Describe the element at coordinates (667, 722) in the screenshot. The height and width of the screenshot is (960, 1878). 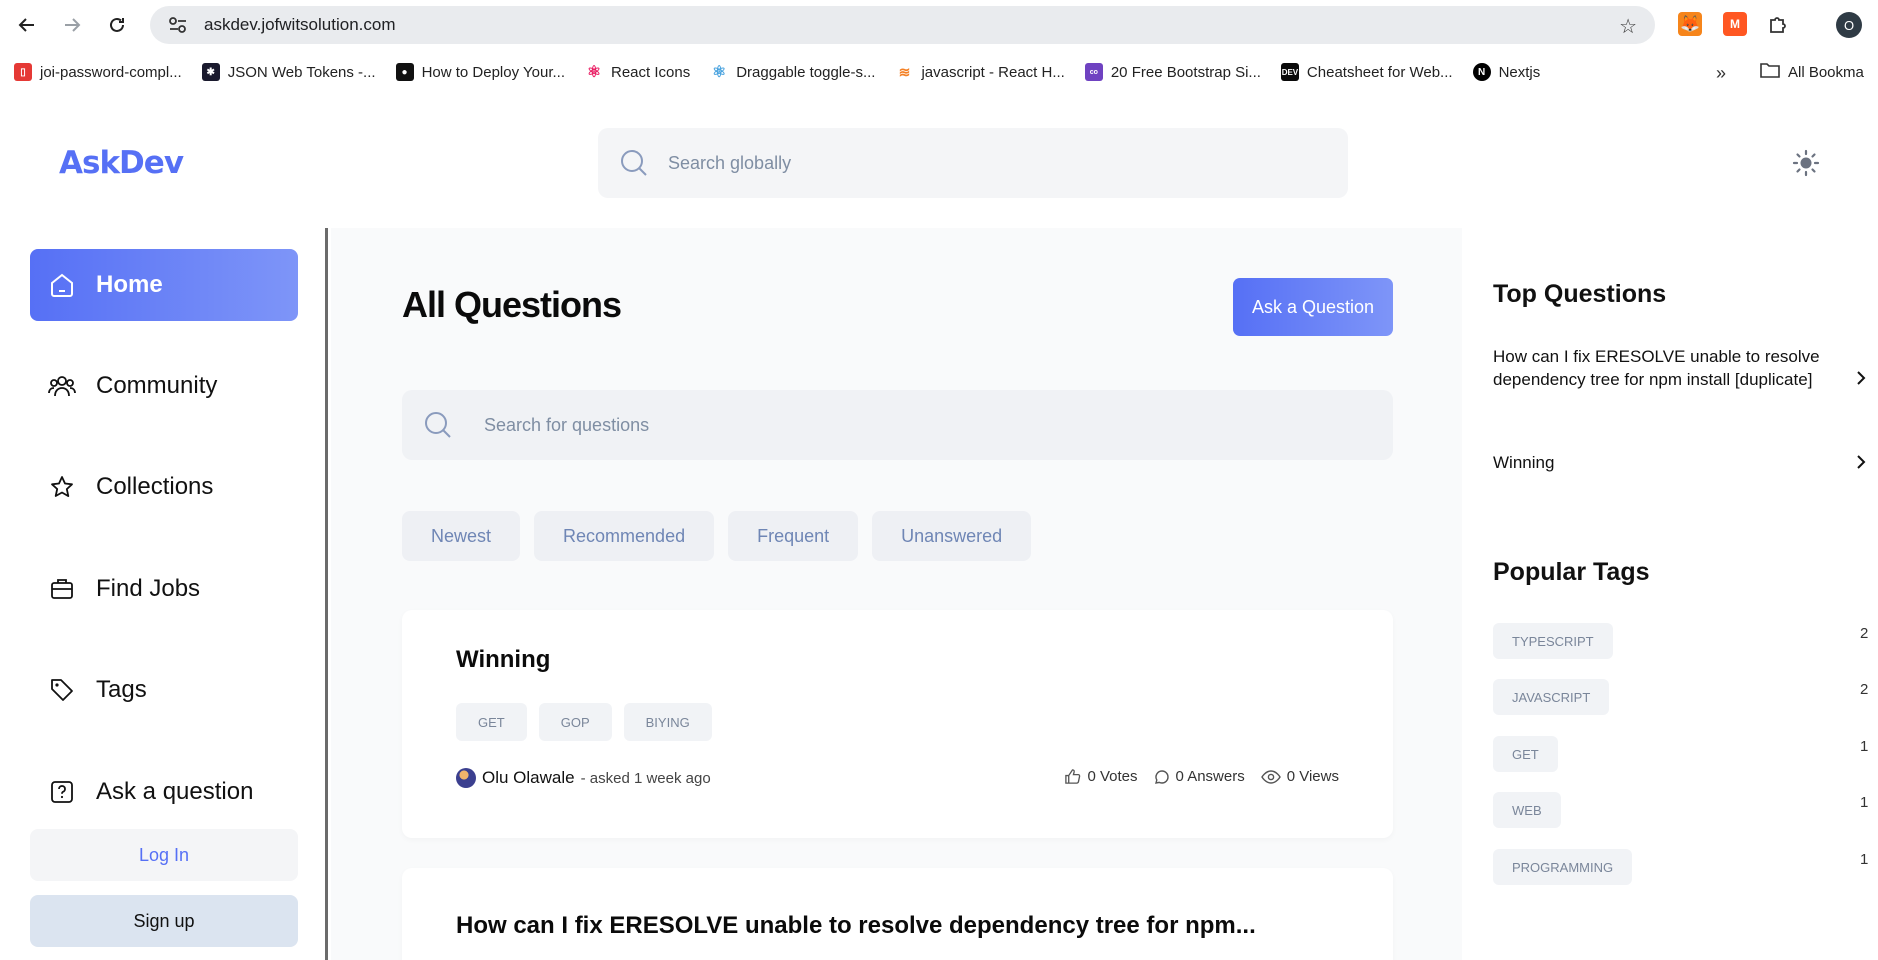
I see `question-tag: BIYING` at that location.